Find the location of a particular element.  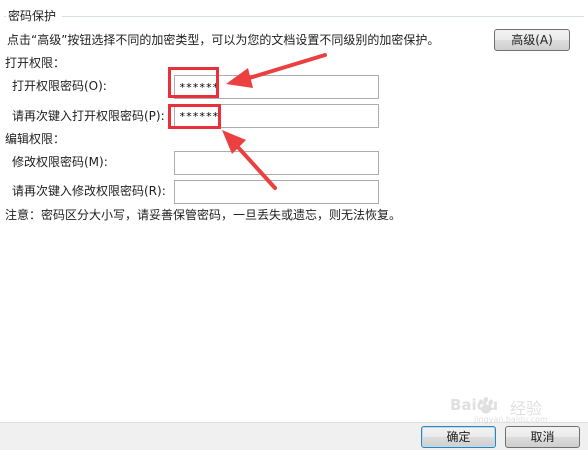

open-password-confirm-input is located at coordinates (276, 116).